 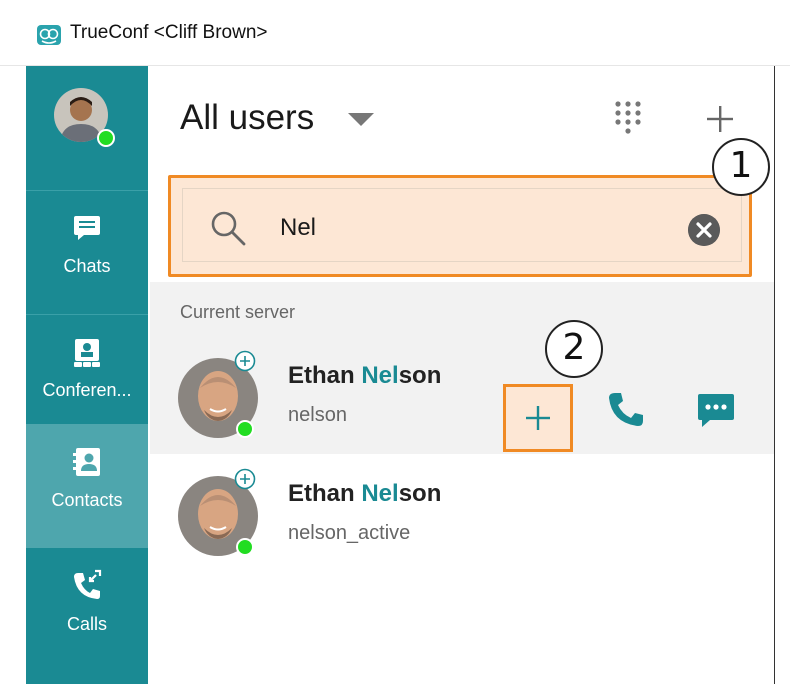 What do you see at coordinates (87, 252) in the screenshot?
I see `sidebar-item-chats: Chats` at bounding box center [87, 252].